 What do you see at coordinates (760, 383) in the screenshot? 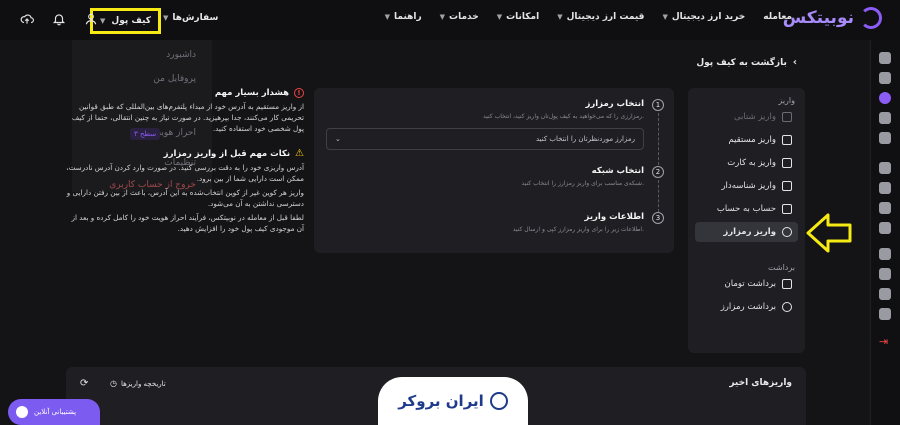
I see `recent-deposits-title: واریزهای اخیر` at bounding box center [760, 383].